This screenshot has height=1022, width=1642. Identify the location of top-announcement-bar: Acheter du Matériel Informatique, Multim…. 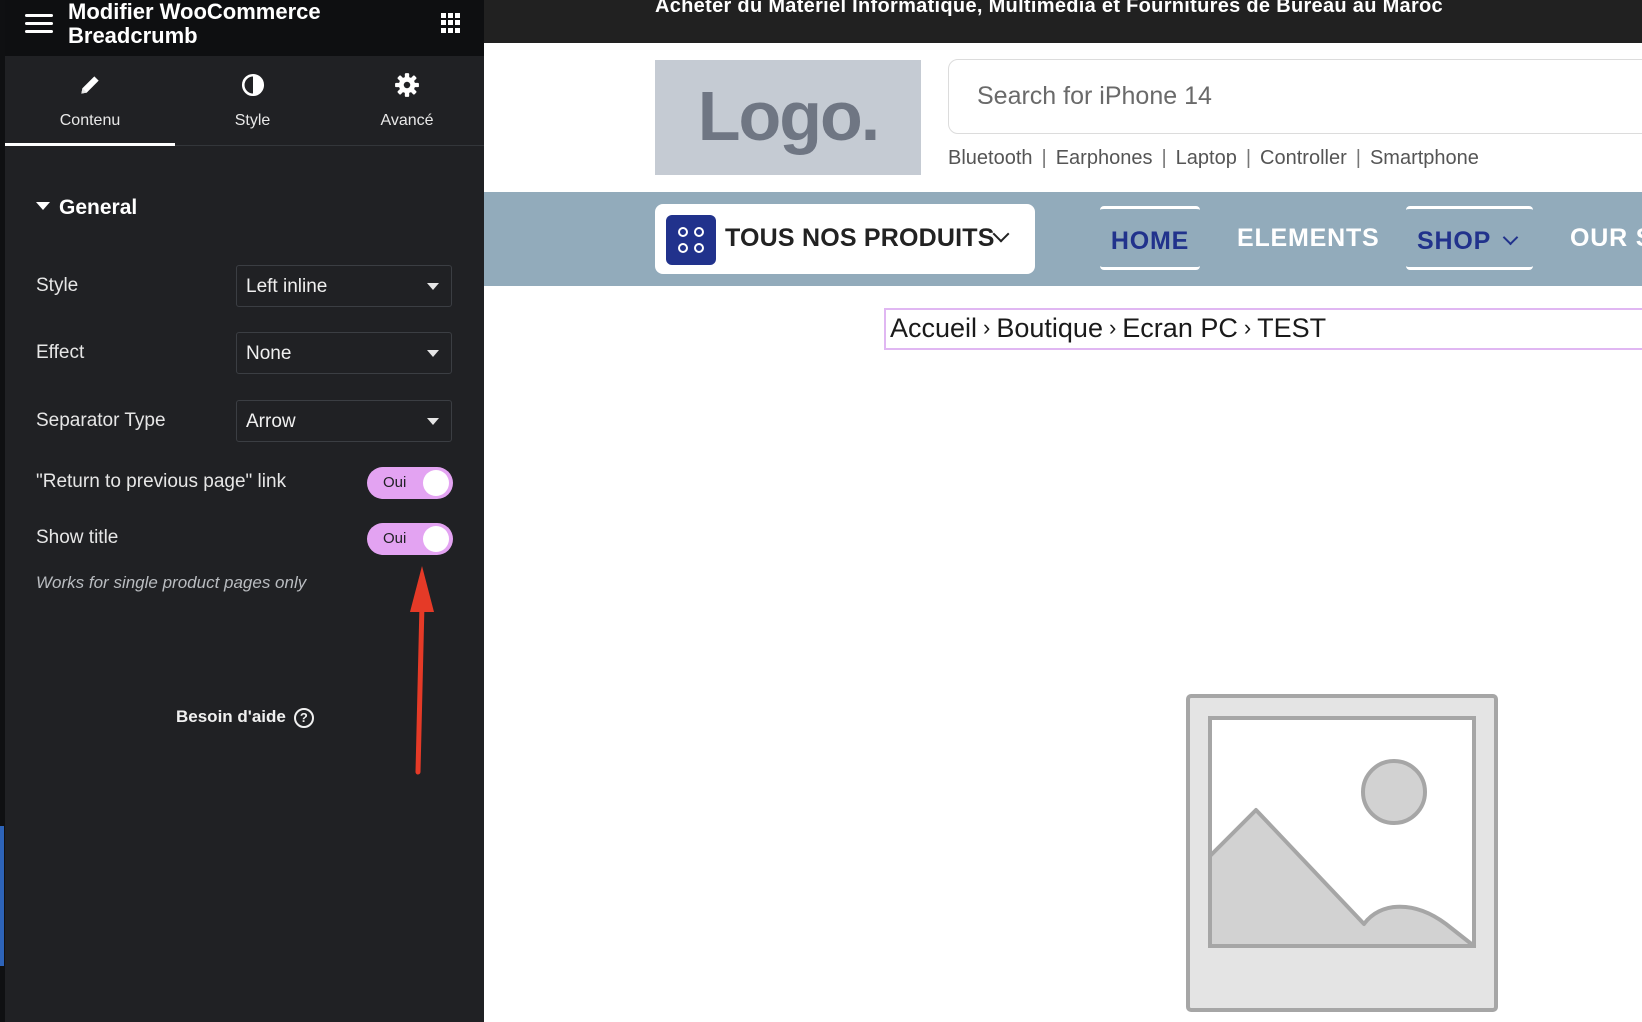
(1063, 21).